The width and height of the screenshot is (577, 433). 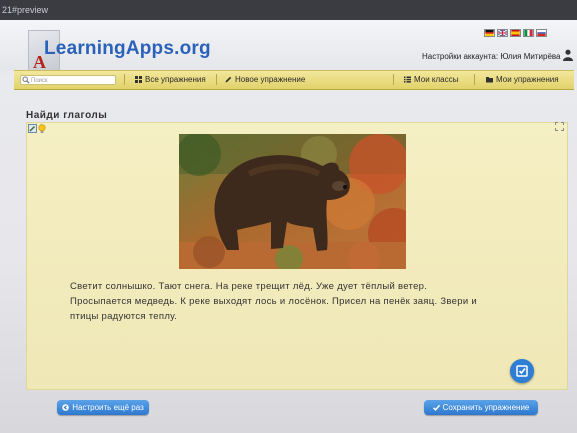 I want to click on nav-all-exercises: Все упражнения, so click(x=170, y=79).